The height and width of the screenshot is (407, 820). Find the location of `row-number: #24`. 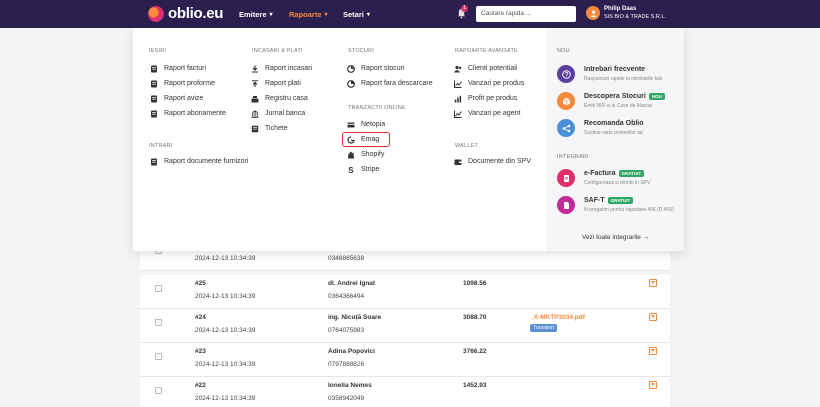

row-number: #24 is located at coordinates (200, 317).